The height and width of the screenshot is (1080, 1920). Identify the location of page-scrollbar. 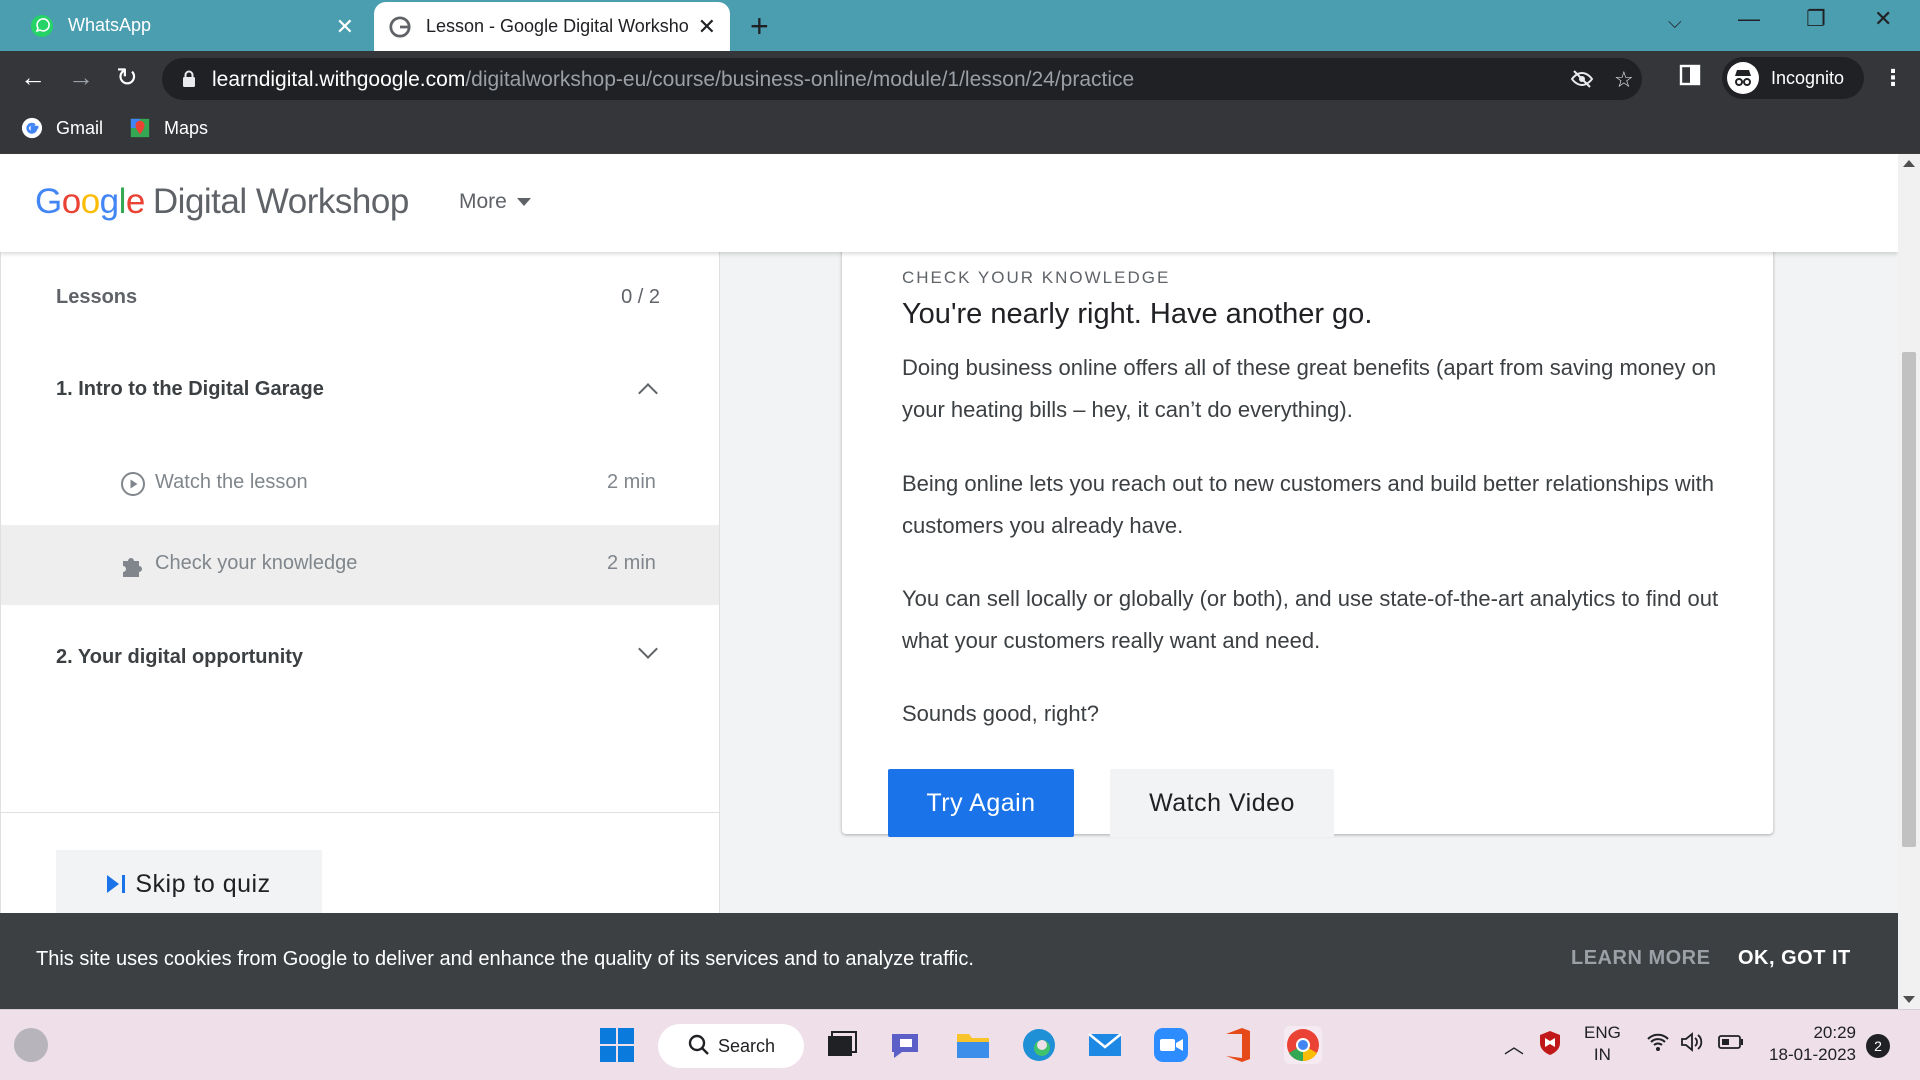
(1909, 581).